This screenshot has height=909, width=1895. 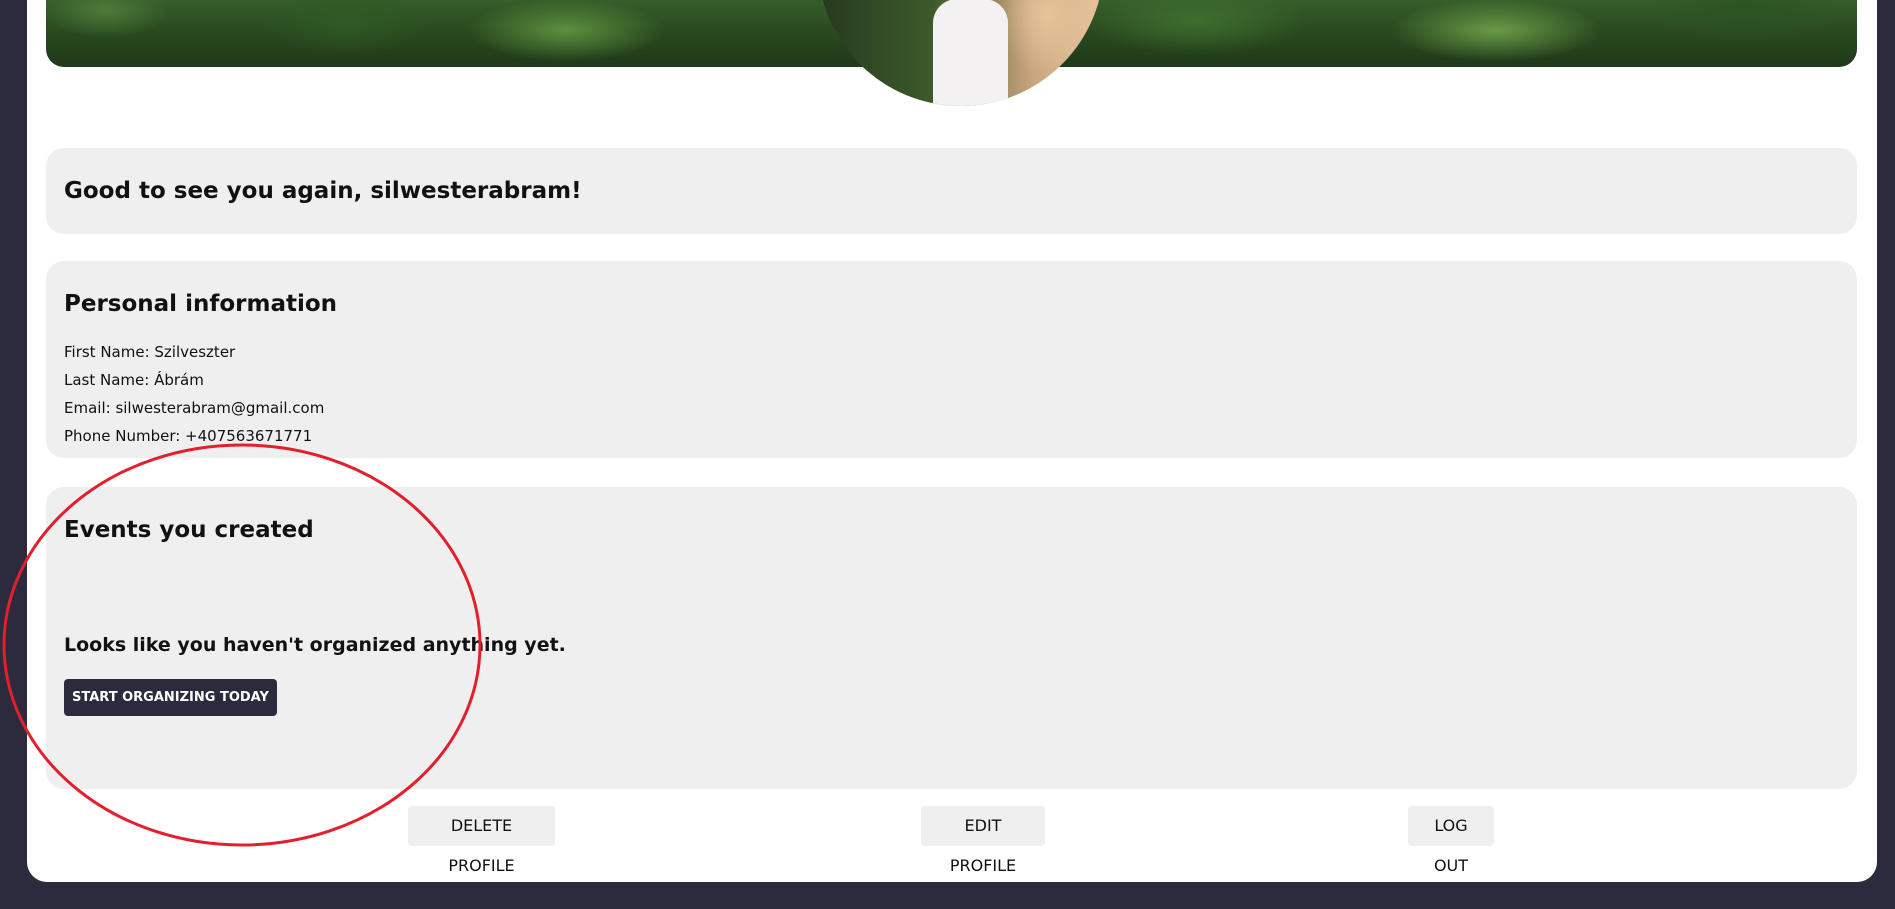 I want to click on greeting-panel: Good to see you again, silwesterabram!, so click(x=951, y=191).